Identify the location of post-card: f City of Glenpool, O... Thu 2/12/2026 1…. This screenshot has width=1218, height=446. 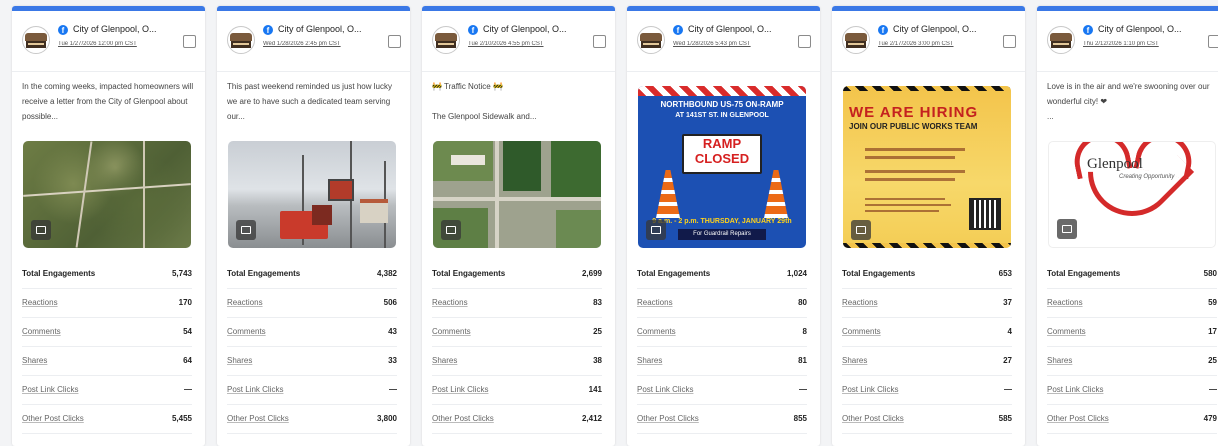
(1127, 226).